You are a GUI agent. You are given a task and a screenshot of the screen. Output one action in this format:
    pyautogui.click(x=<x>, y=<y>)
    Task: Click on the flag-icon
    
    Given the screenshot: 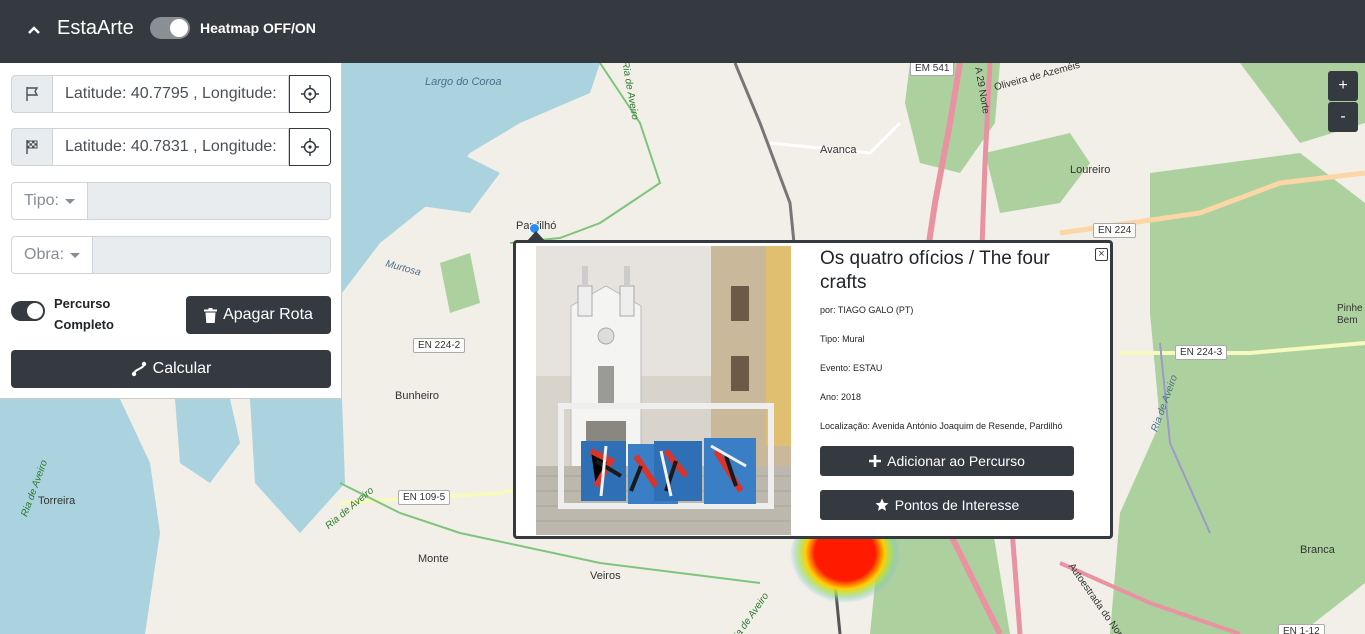 What is the action you would take?
    pyautogui.click(x=32, y=94)
    